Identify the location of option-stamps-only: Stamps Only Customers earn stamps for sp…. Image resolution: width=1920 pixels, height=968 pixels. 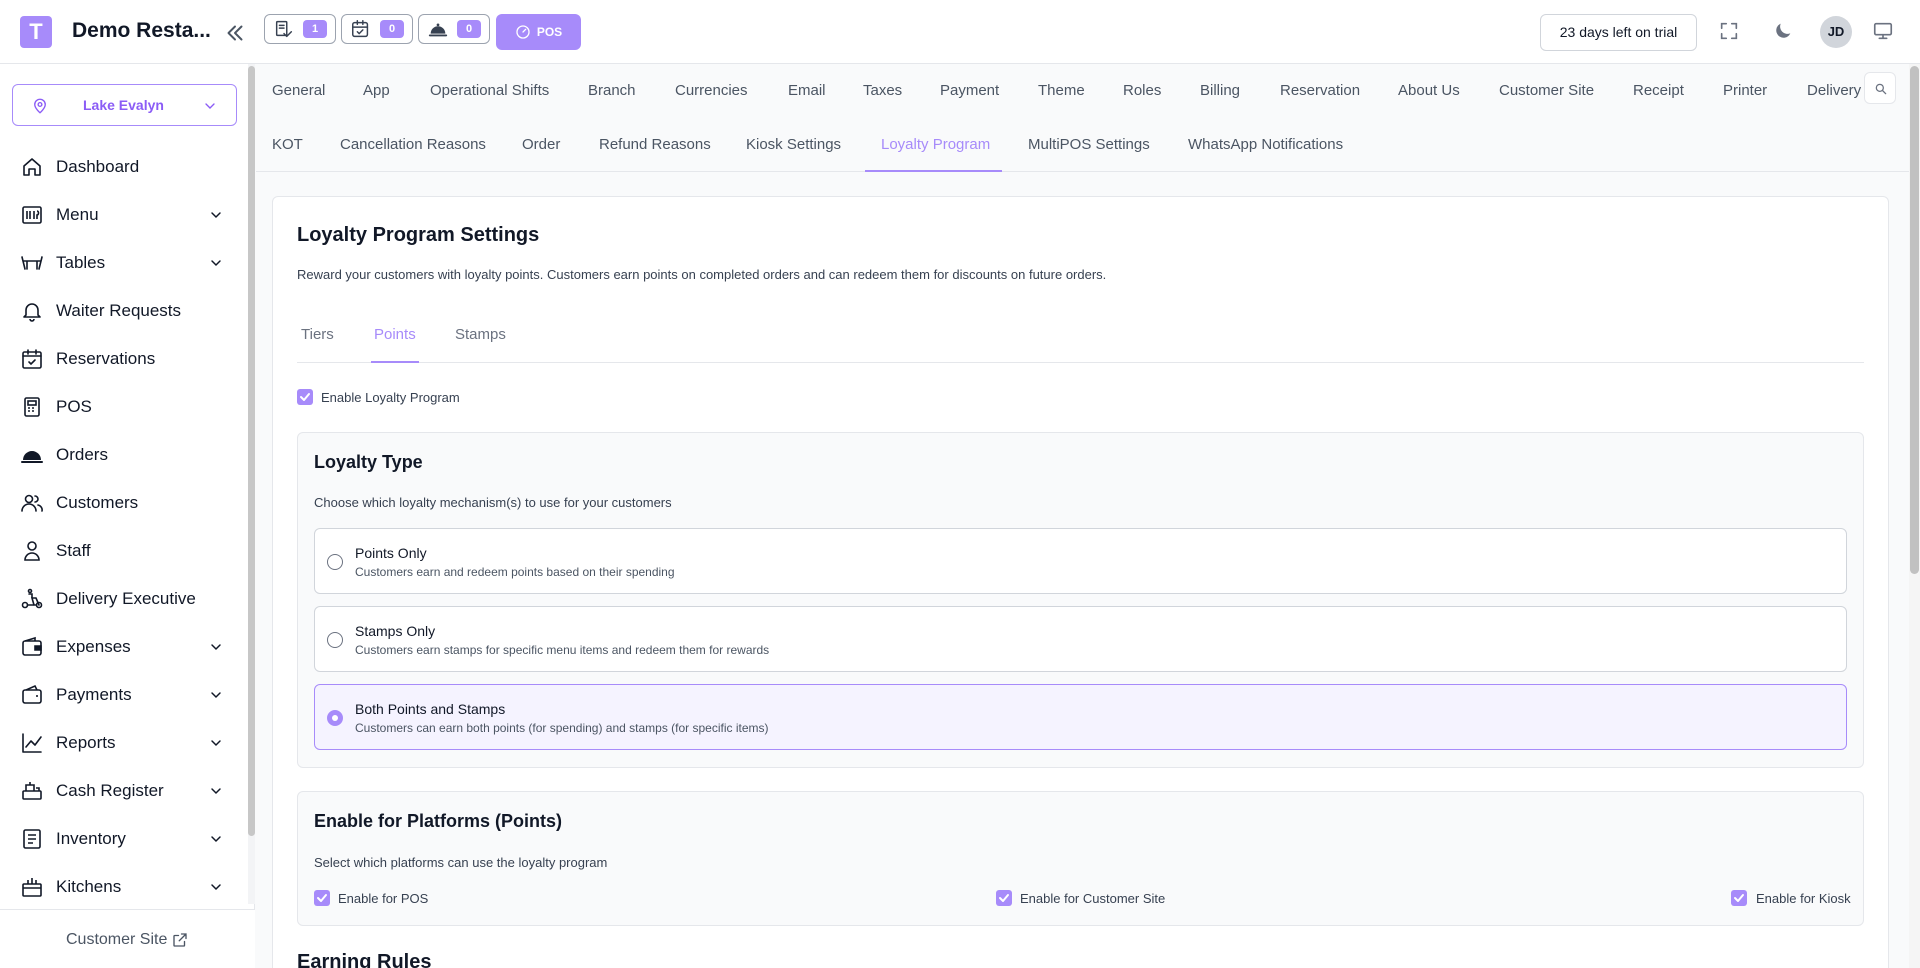
(1080, 639).